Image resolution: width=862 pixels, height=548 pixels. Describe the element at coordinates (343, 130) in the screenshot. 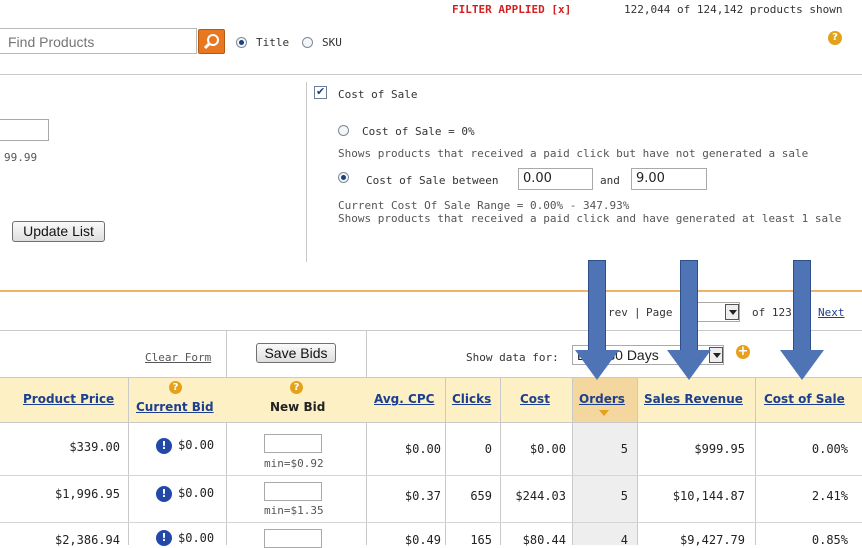

I see `cos-zero-radio` at that location.